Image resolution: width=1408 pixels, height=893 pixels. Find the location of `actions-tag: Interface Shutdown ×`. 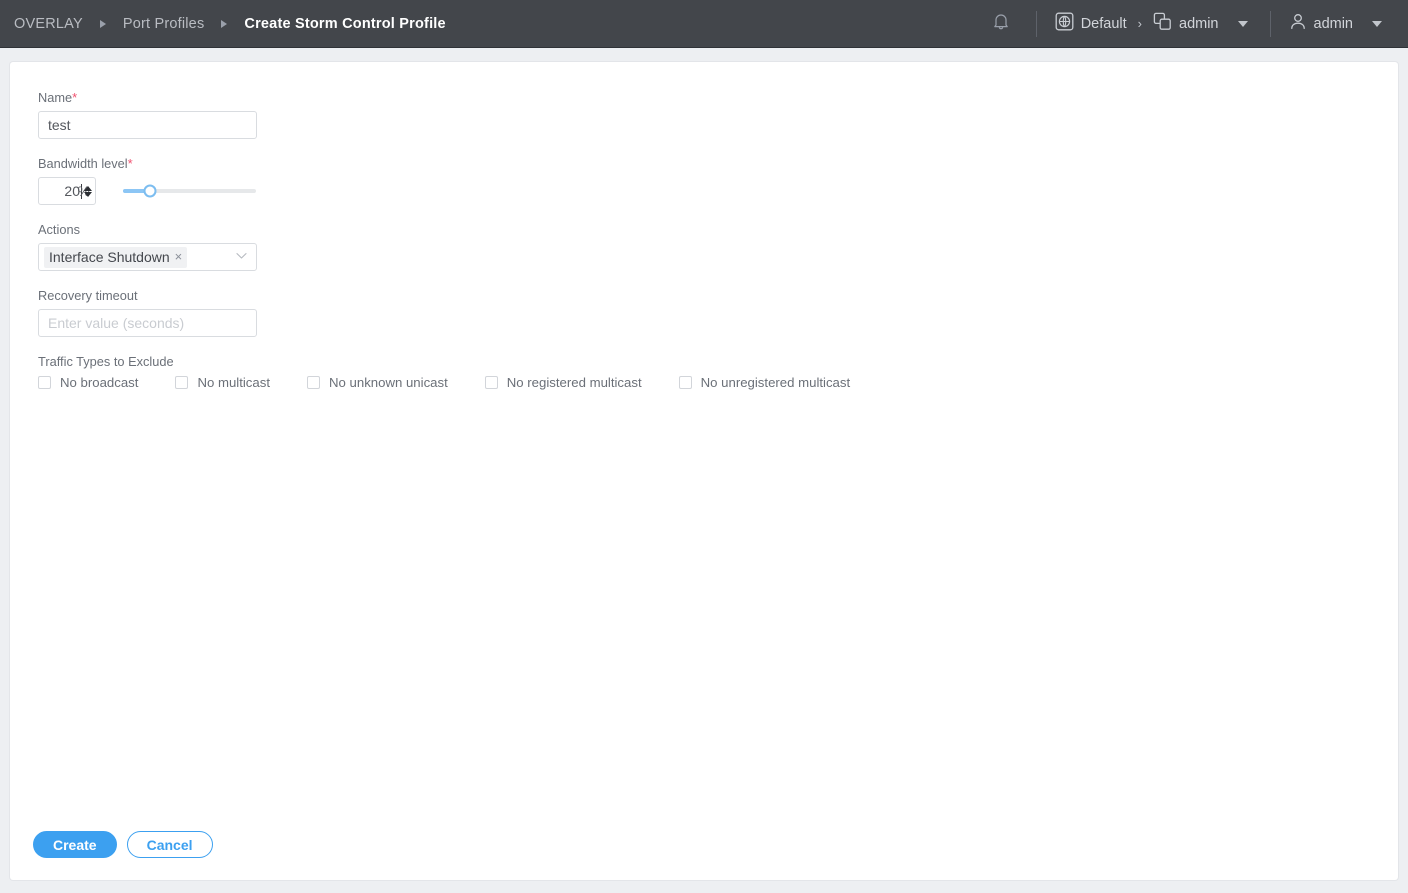

actions-tag: Interface Shutdown × is located at coordinates (116, 257).